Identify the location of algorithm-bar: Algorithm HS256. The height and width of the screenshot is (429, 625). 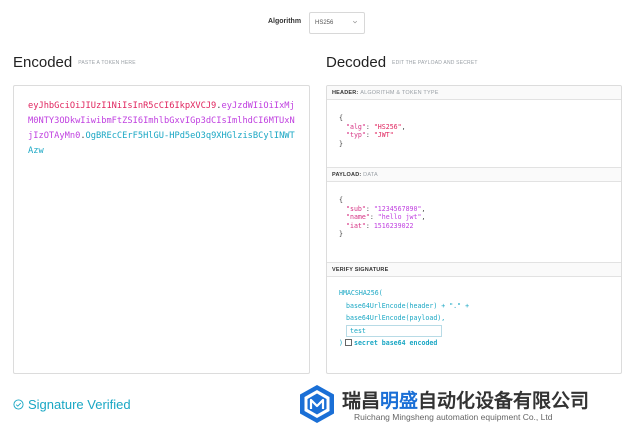
(312, 23).